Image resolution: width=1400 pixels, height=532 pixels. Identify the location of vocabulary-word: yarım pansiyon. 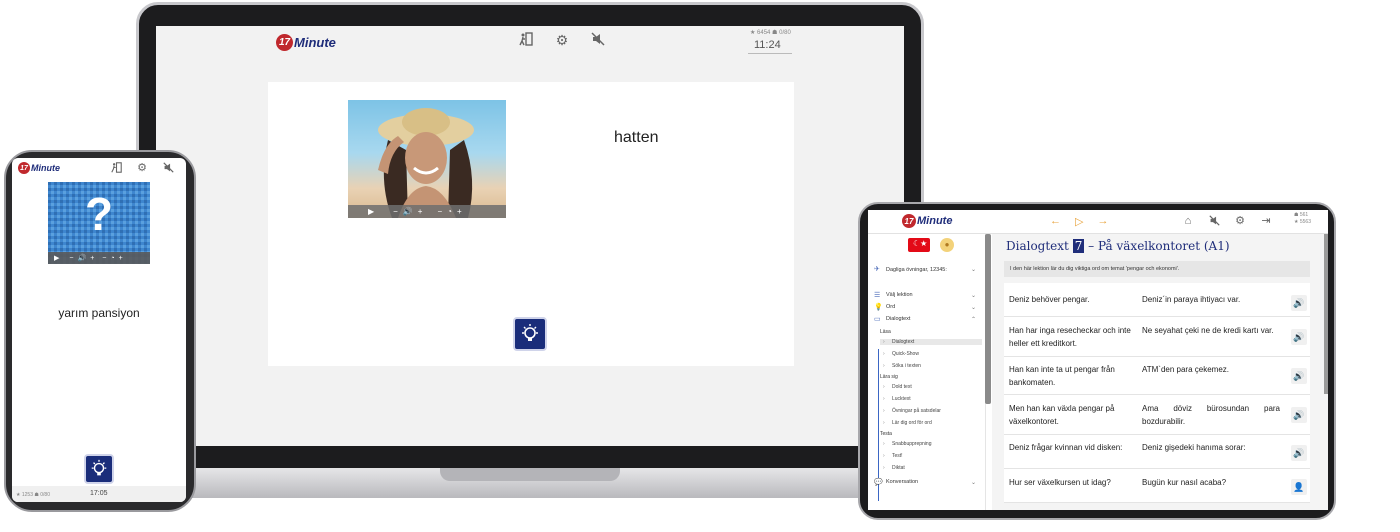
(99, 313).